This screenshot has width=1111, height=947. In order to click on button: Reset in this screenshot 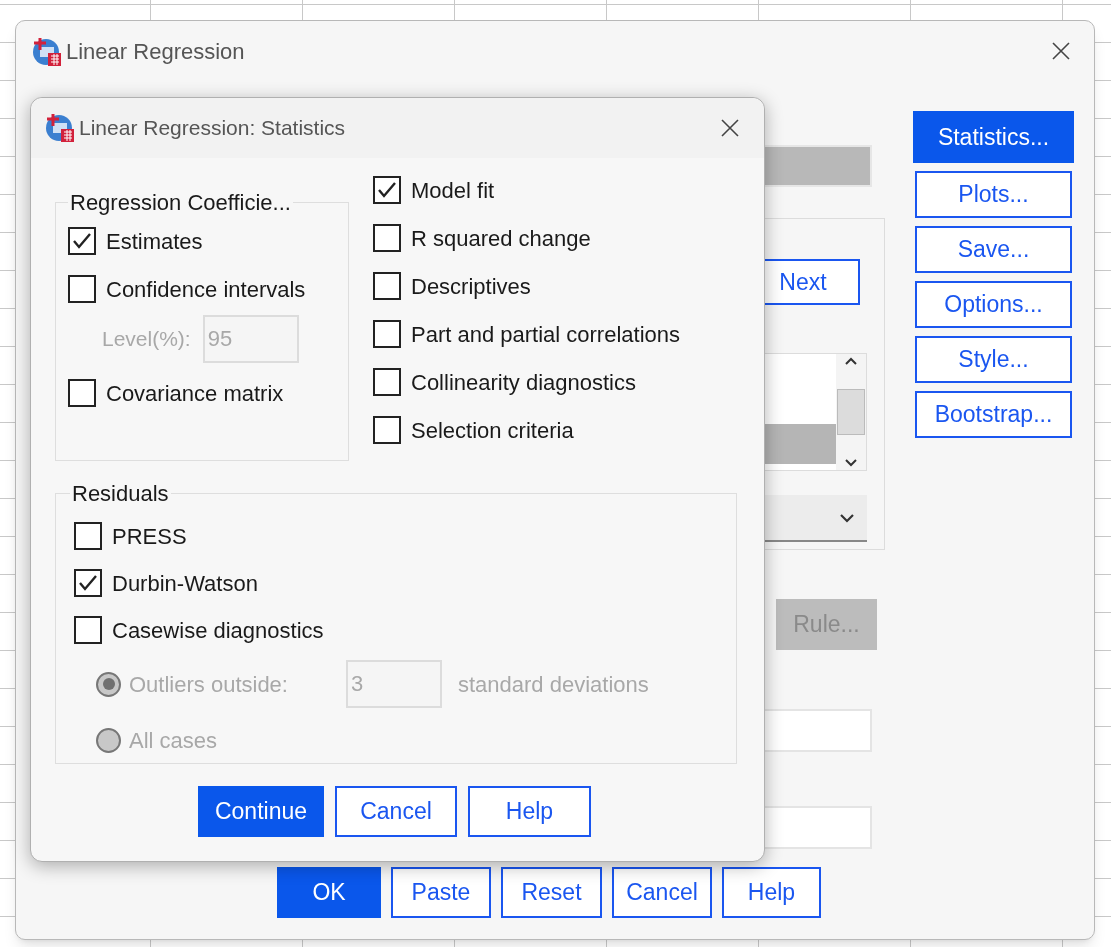, I will do `click(551, 892)`.